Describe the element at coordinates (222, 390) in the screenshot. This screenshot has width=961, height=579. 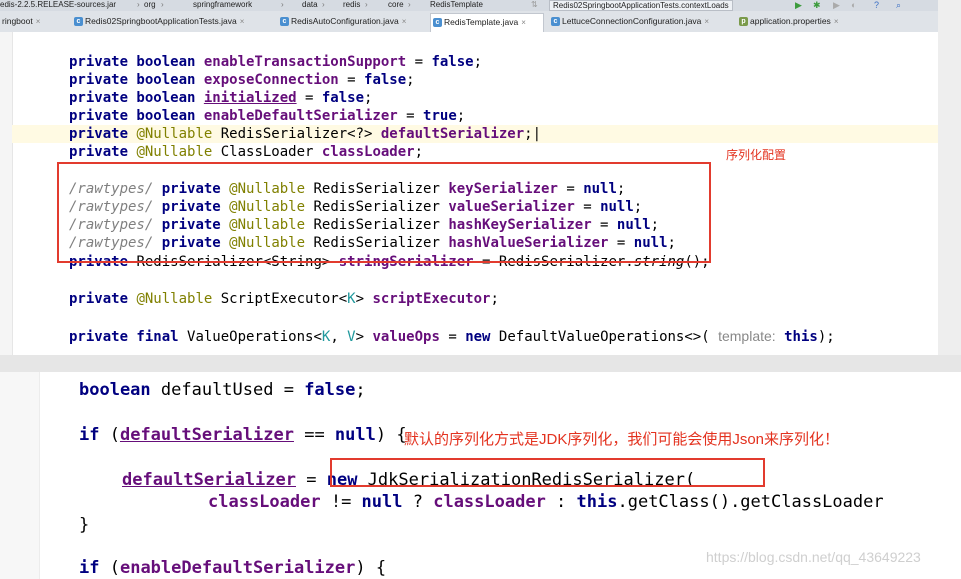
I see `code-line: boolean defaultUsed = false;` at that location.